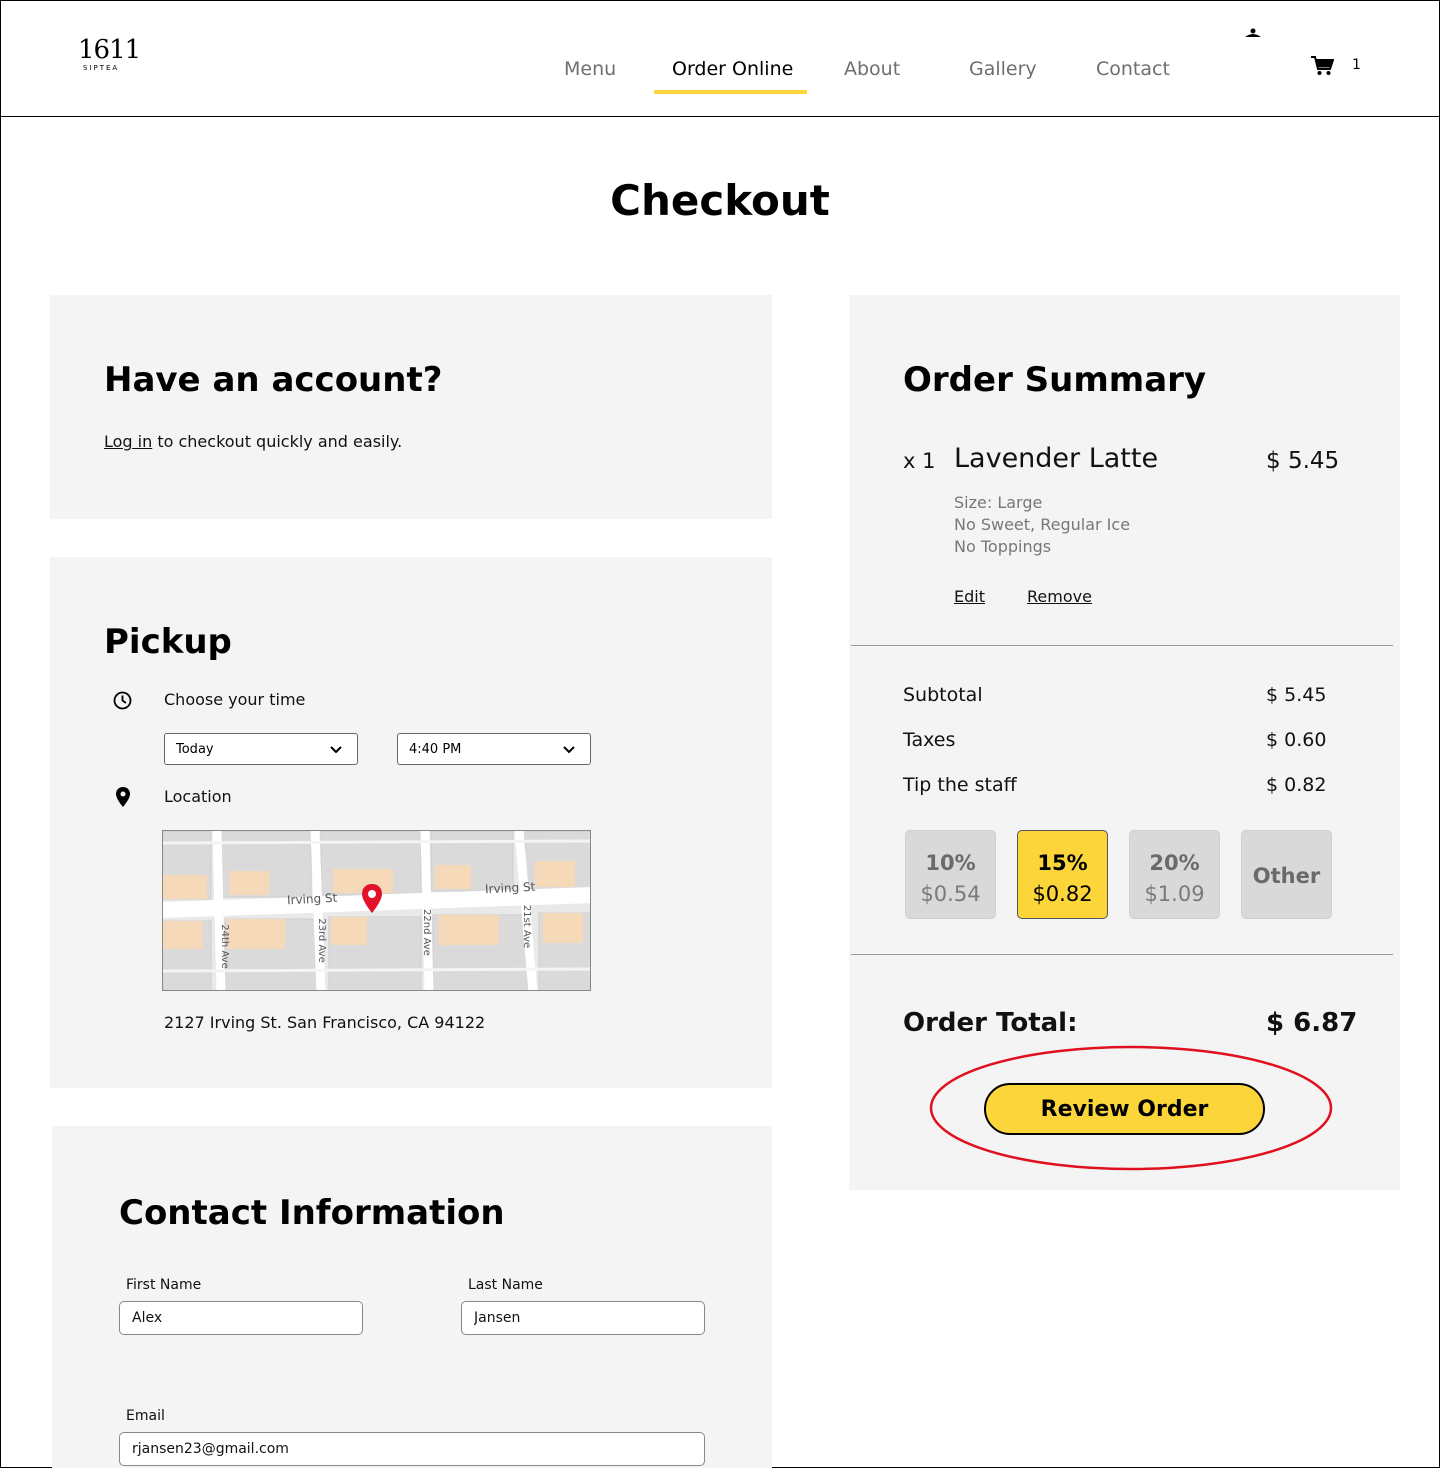 The width and height of the screenshot is (1440, 1468). I want to click on order-summary-heading: Order Summary, so click(1055, 380).